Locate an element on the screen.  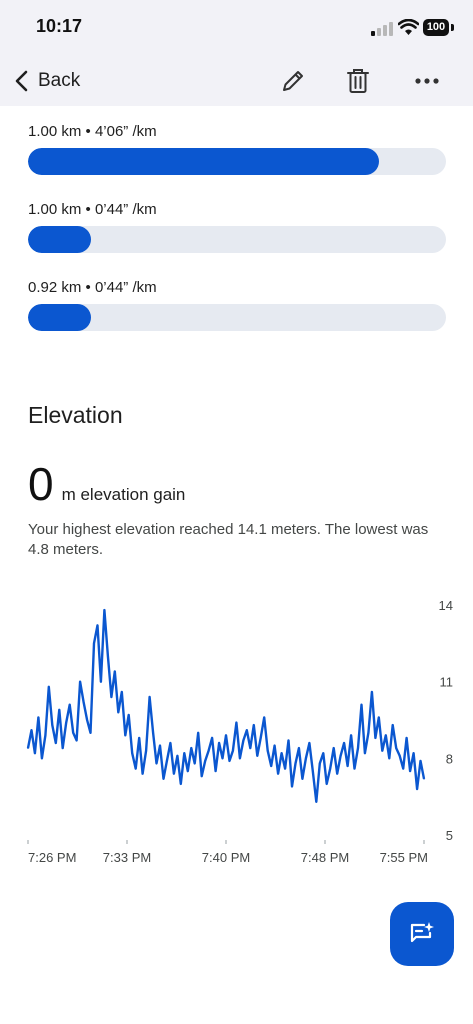
split-row: 1.00 km • 0’44” /km is located at coordinates (237, 226).